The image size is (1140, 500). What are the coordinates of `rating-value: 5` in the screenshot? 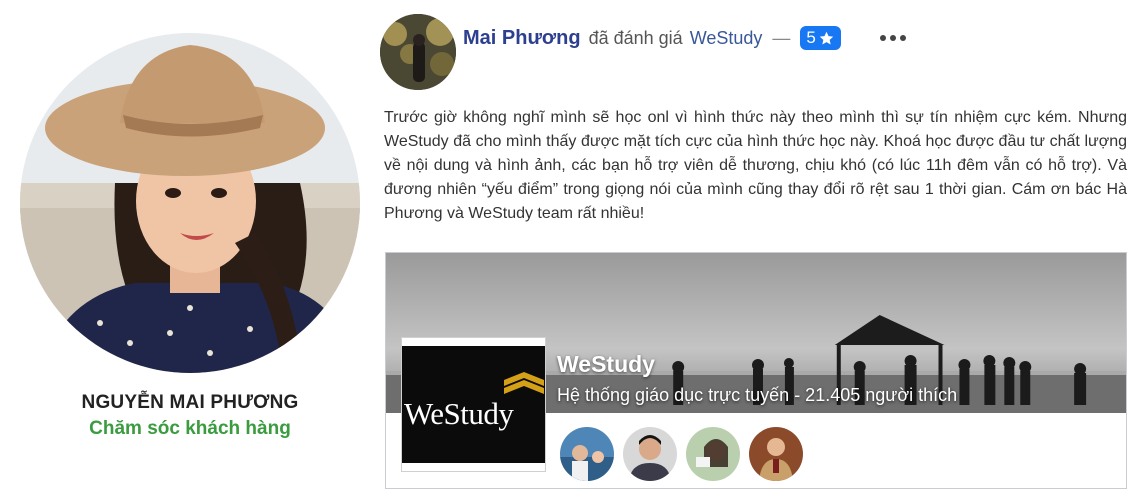 It's located at (811, 37).